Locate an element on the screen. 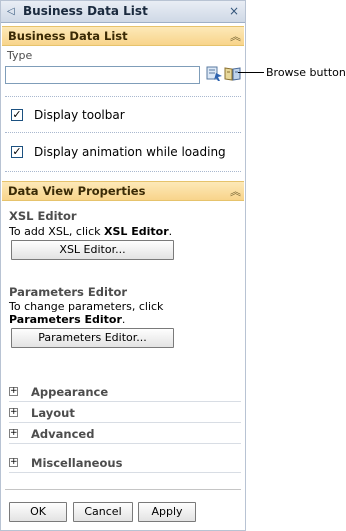 Image resolution: width=346 pixels, height=531 pixels. display-toolbar-label: Display toolbar is located at coordinates (79, 115).